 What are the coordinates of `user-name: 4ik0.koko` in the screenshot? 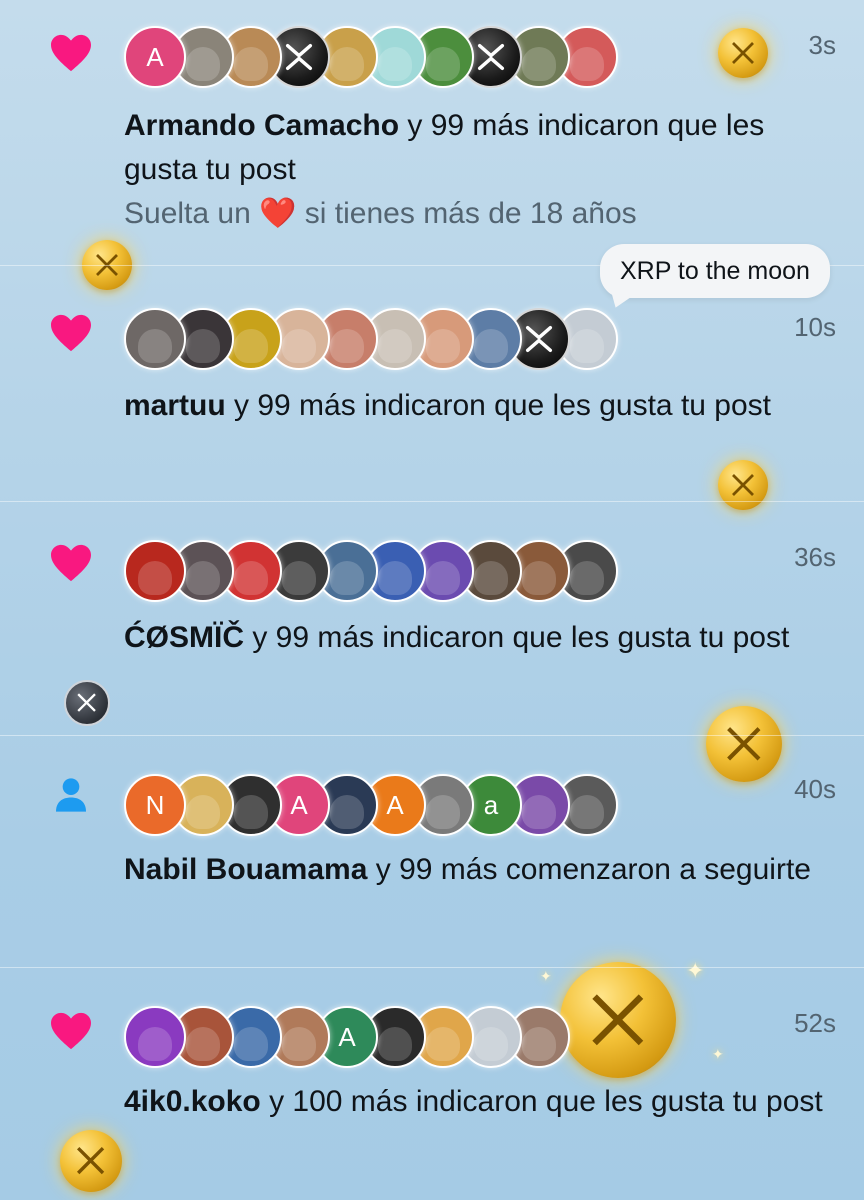 It's located at (192, 1101).